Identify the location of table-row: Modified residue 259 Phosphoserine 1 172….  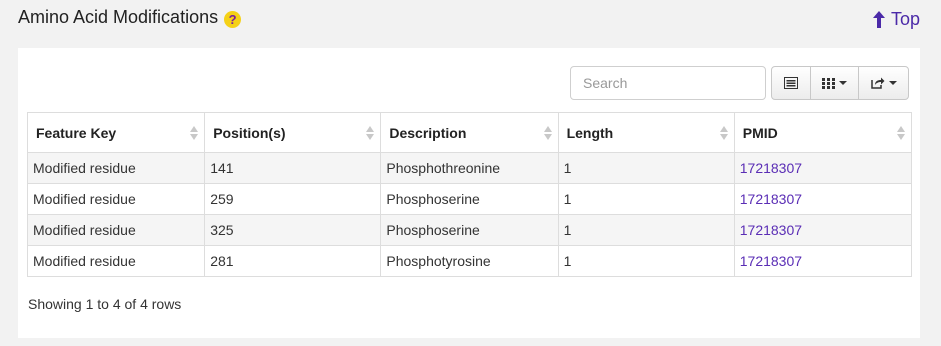
(469, 199).